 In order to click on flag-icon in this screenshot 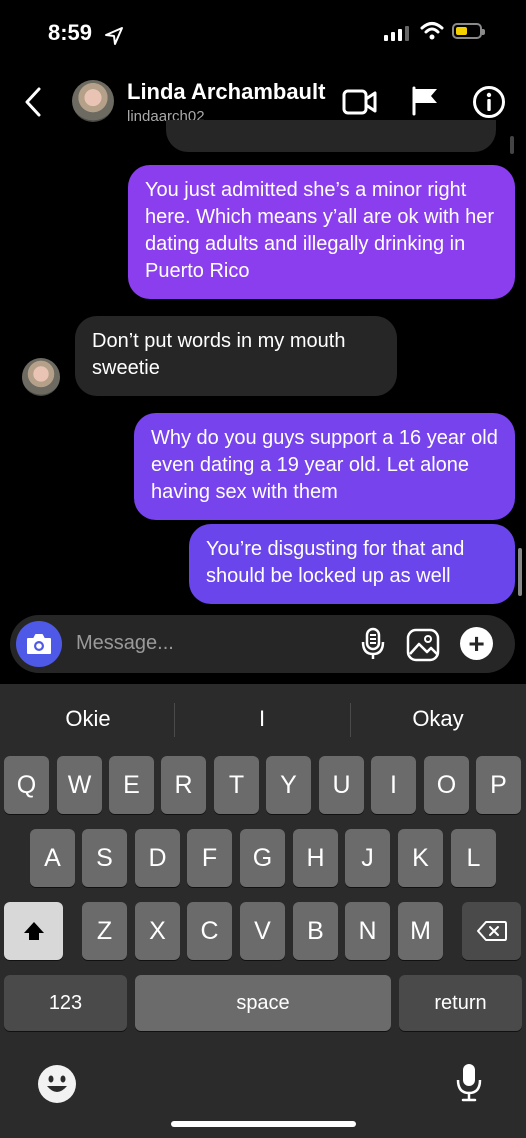, I will do `click(425, 101)`.